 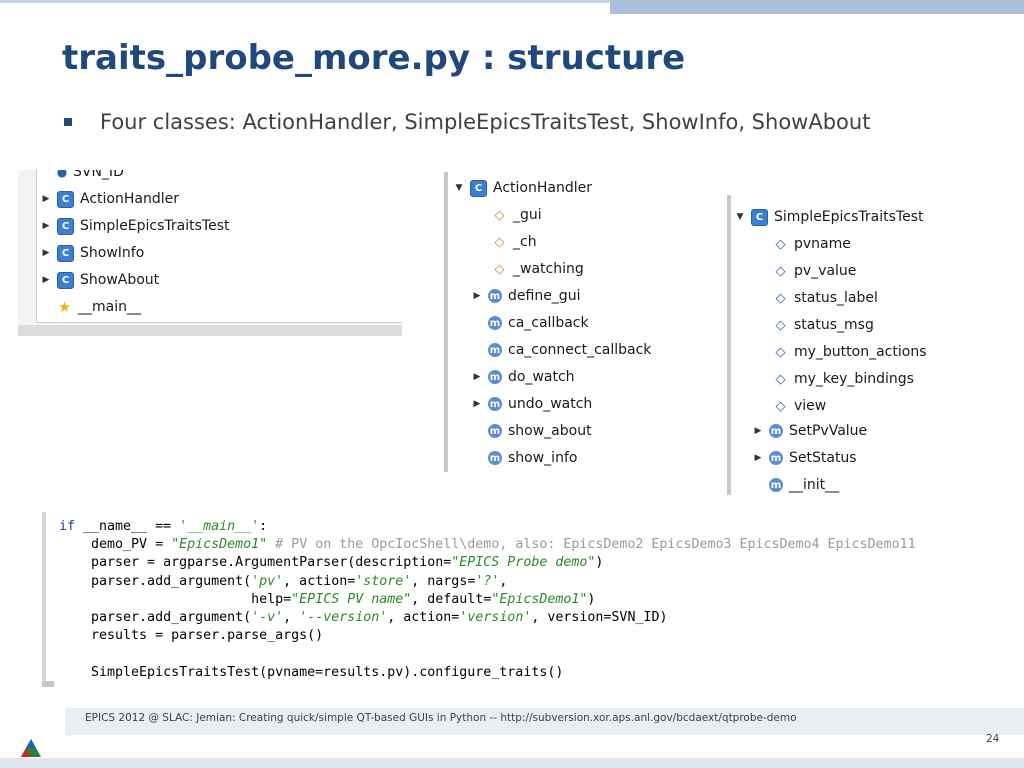 What do you see at coordinates (860, 352) in the screenshot?
I see `tree-item-label: my_button_actions` at bounding box center [860, 352].